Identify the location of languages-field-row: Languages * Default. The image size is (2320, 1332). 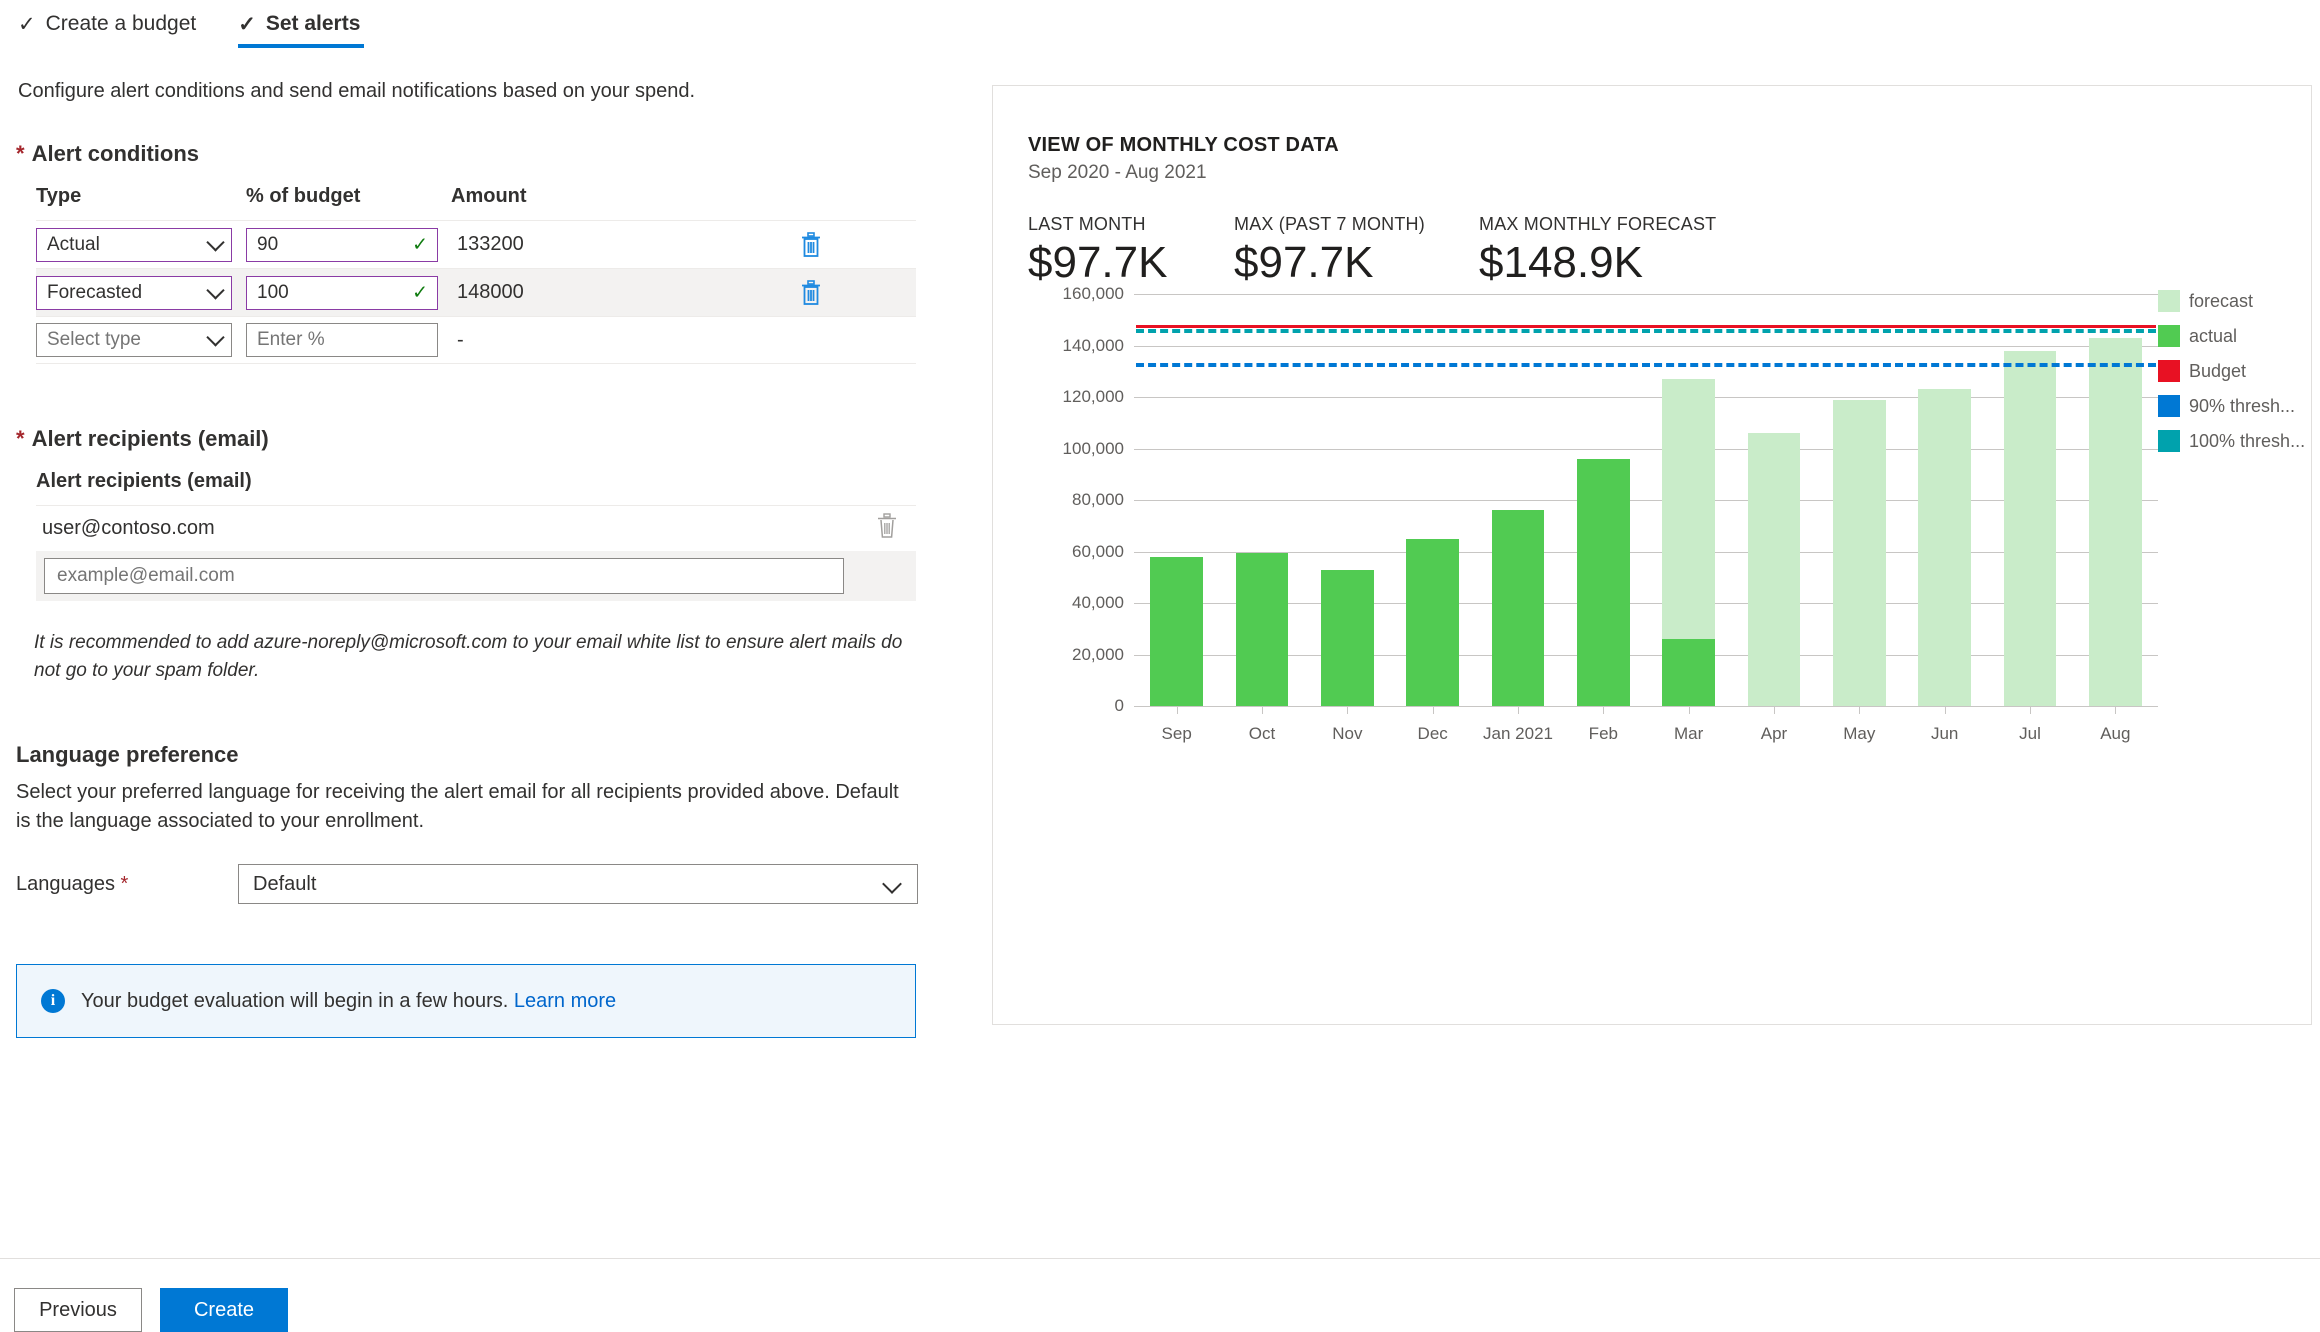
(471, 884).